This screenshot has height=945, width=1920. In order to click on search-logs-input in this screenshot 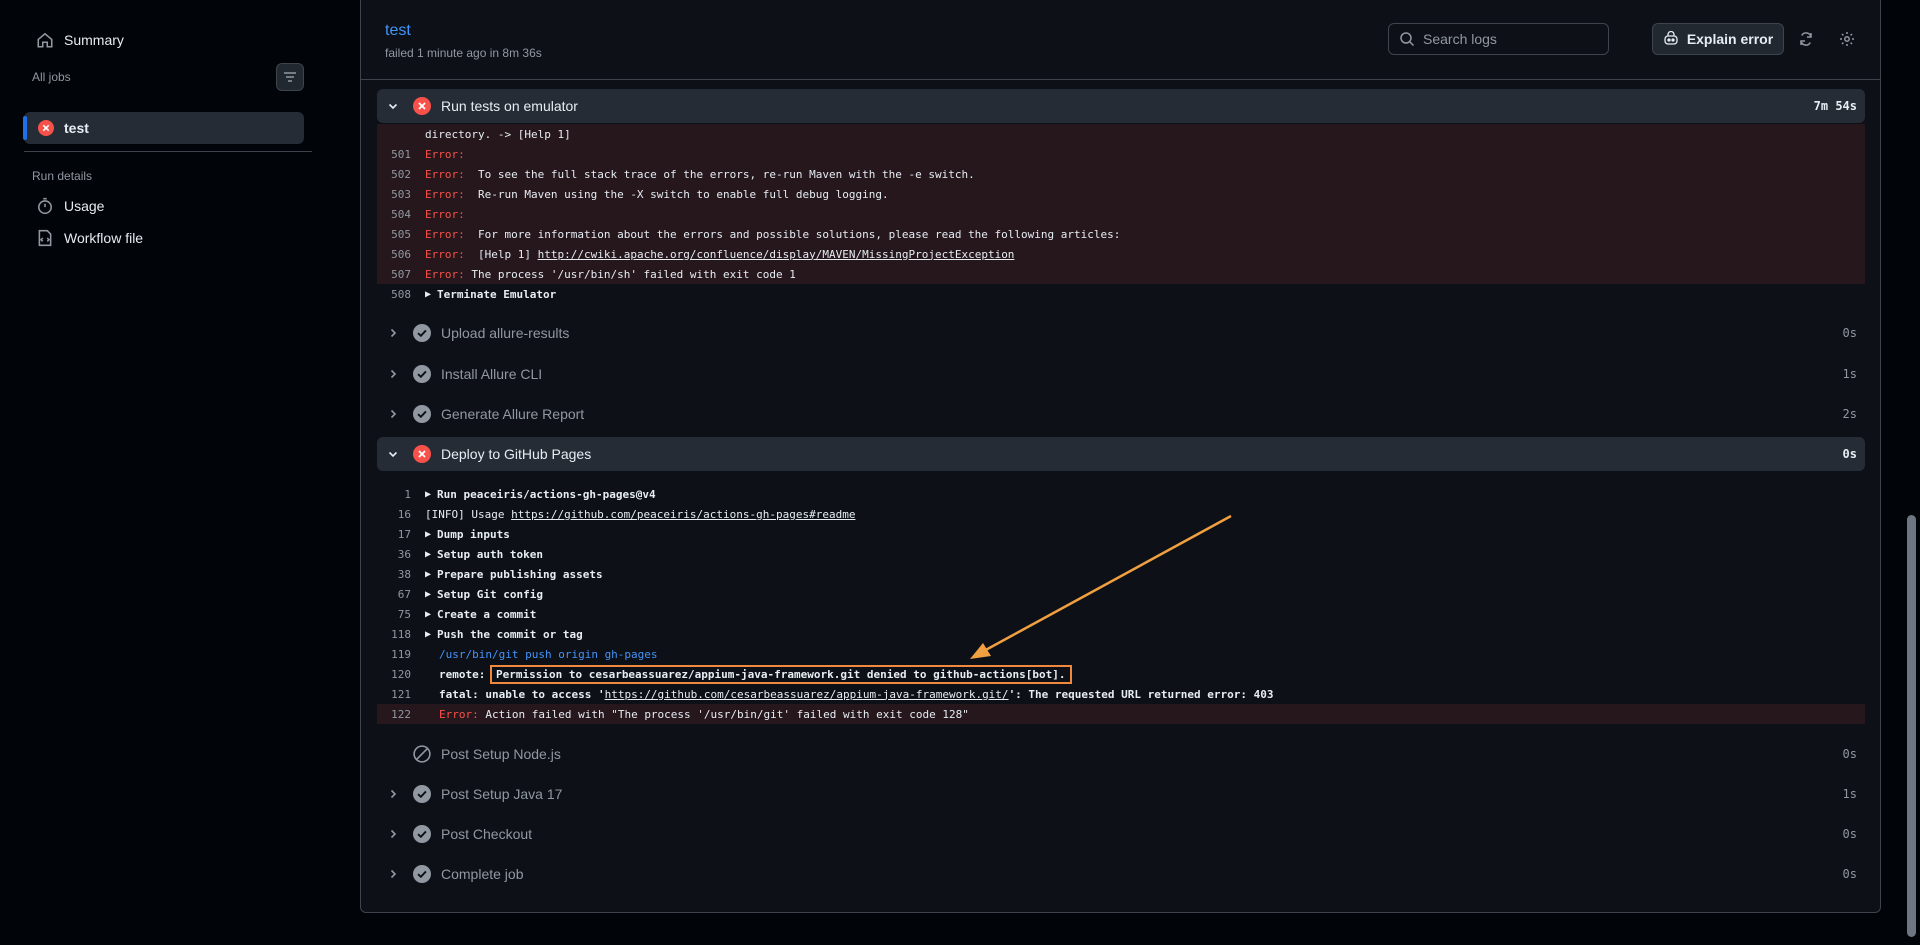, I will do `click(1508, 39)`.